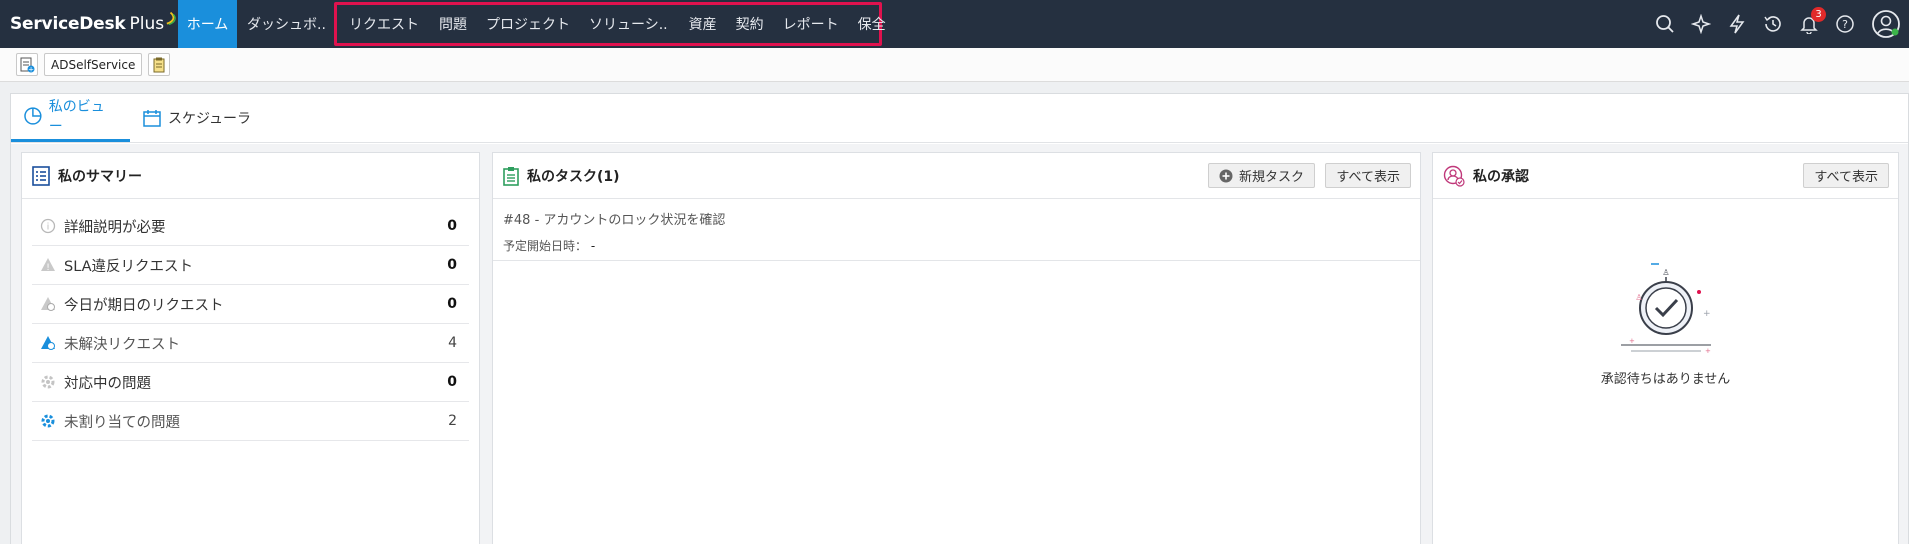 This screenshot has width=1909, height=544. I want to click on task-start-time: 予定開始日時： -, so click(956, 245).